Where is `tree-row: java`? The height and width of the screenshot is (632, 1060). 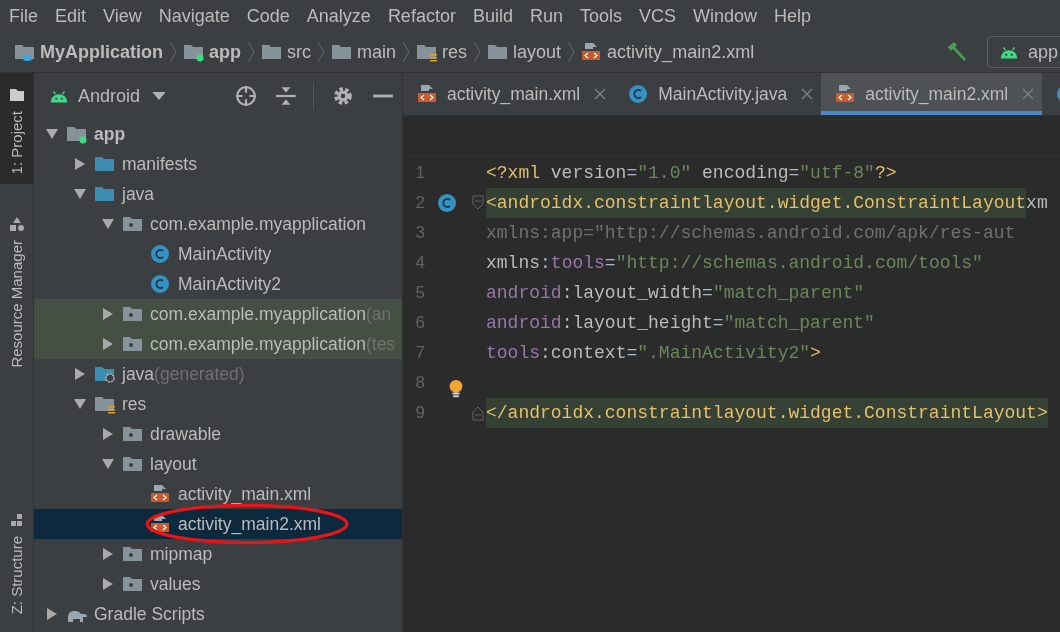 tree-row: java is located at coordinates (218, 194).